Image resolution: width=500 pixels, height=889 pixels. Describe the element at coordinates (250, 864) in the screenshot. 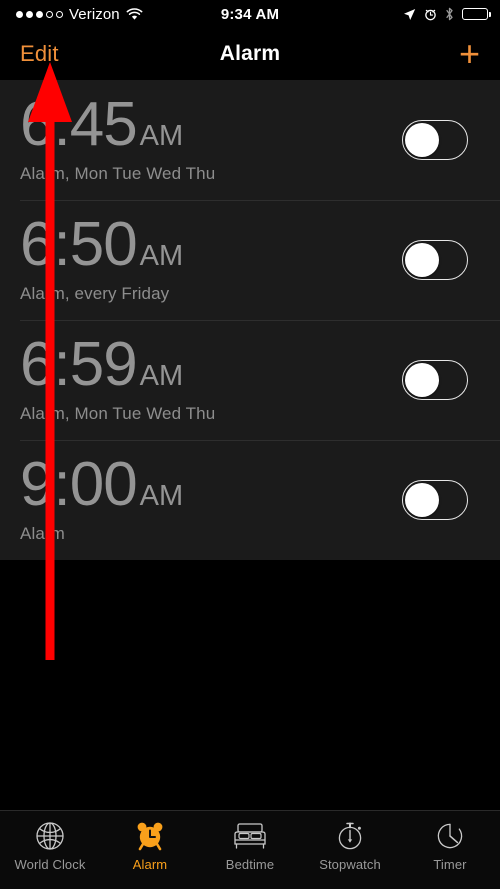

I see `tab-label: Bedtime` at that location.